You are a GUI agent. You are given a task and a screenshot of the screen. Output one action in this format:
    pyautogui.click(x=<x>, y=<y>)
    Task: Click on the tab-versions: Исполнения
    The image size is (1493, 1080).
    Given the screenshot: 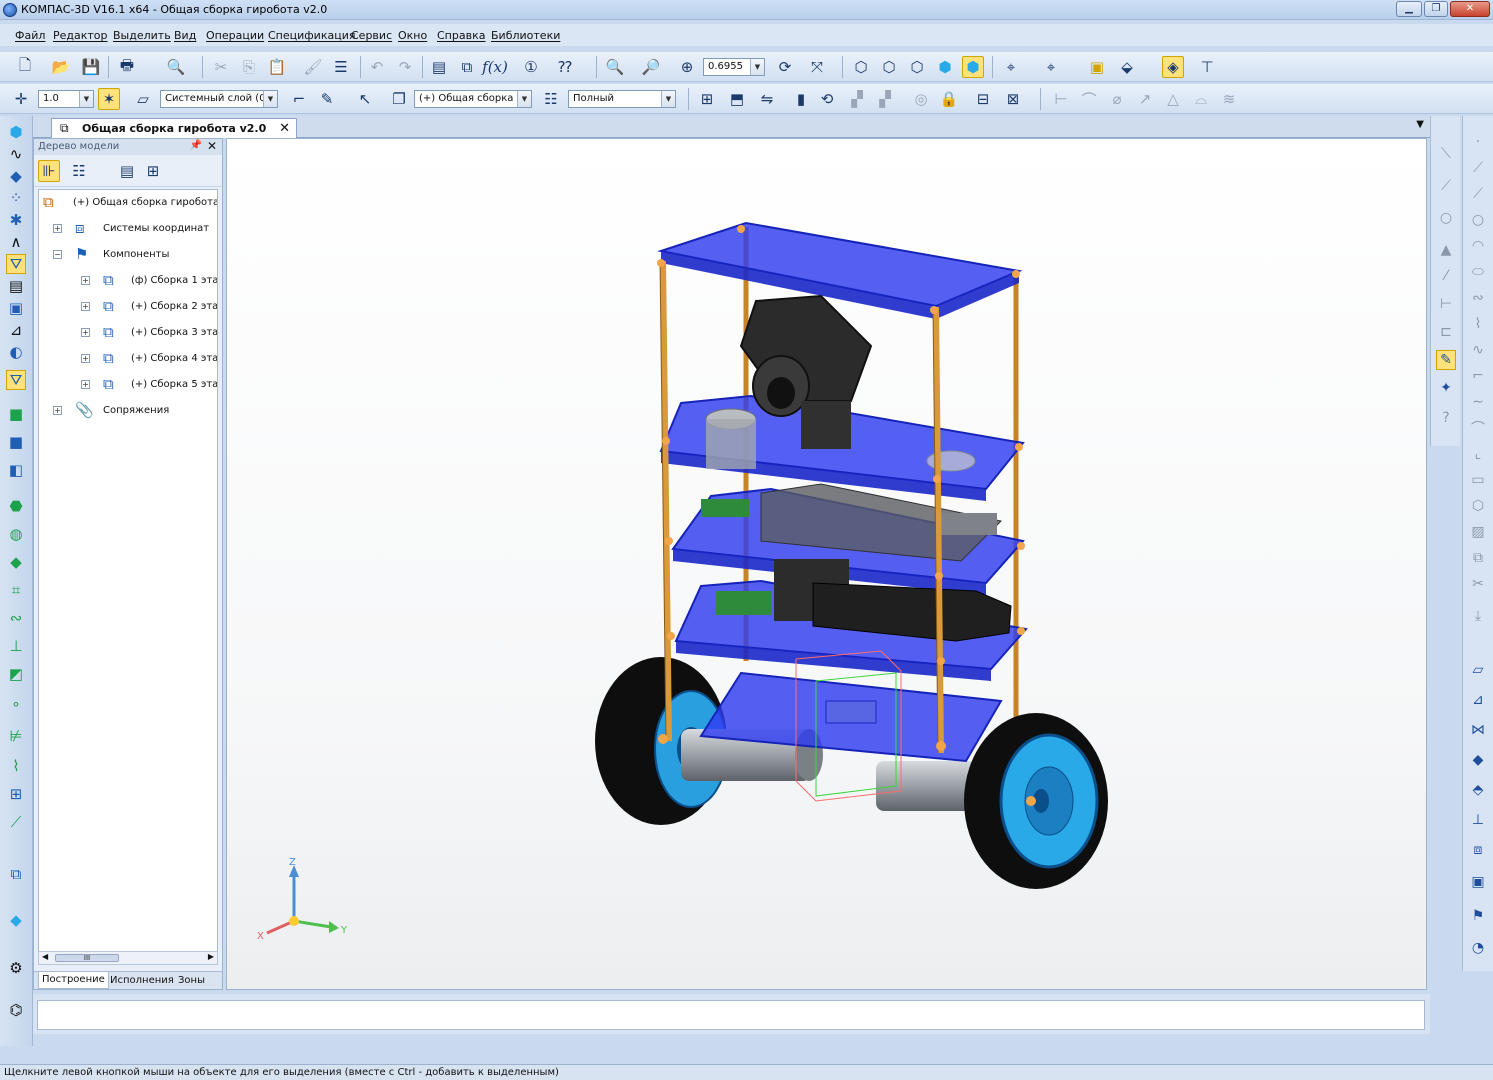 What is the action you would take?
    pyautogui.click(x=142, y=980)
    